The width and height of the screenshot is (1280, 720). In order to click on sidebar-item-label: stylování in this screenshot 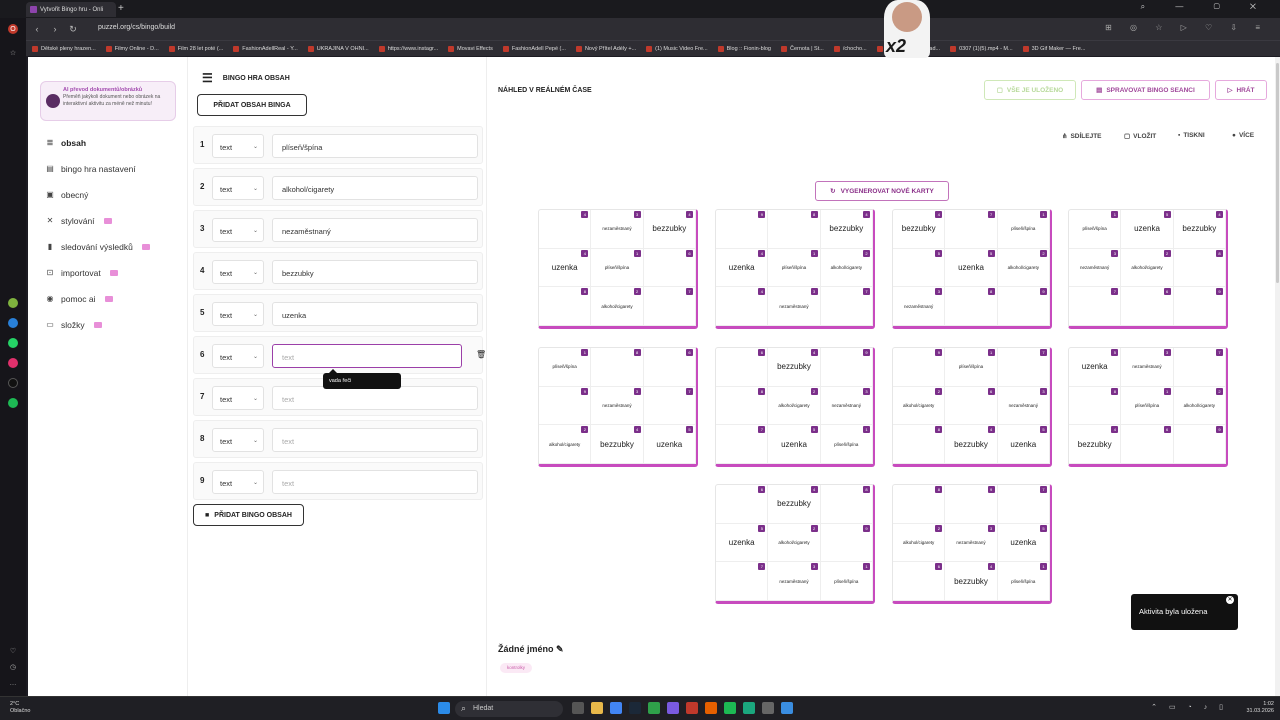, I will do `click(78, 221)`.